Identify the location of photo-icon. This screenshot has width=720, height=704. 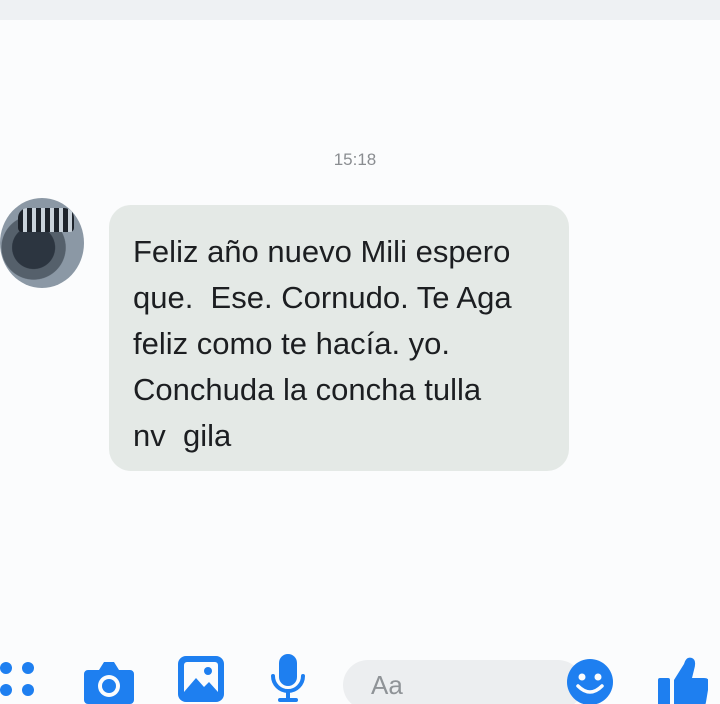
(201, 679).